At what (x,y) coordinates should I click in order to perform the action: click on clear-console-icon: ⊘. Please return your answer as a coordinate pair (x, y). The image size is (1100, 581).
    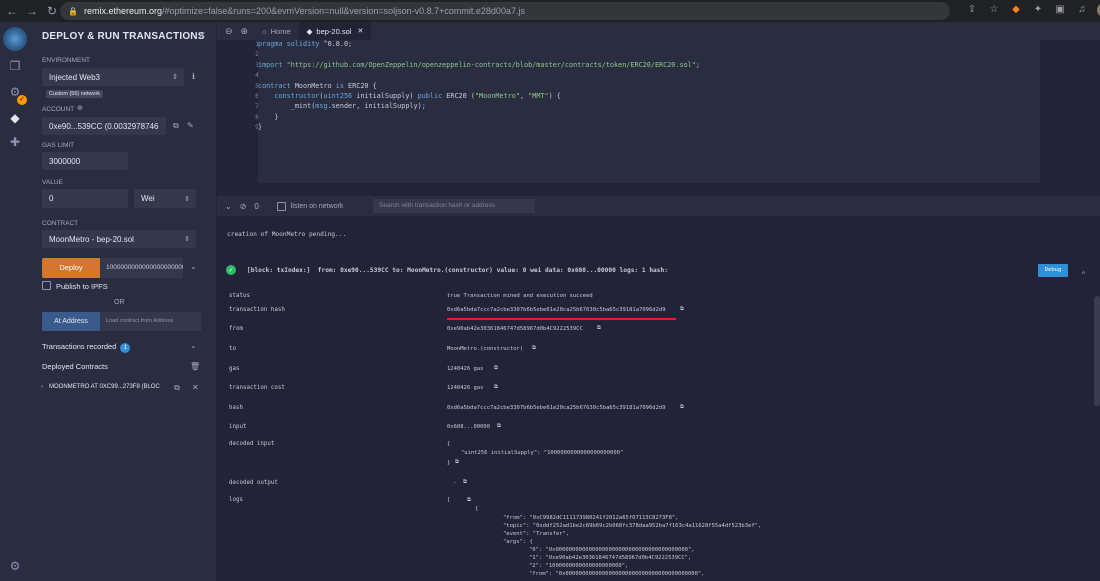
    Looking at the image, I should click on (243, 206).